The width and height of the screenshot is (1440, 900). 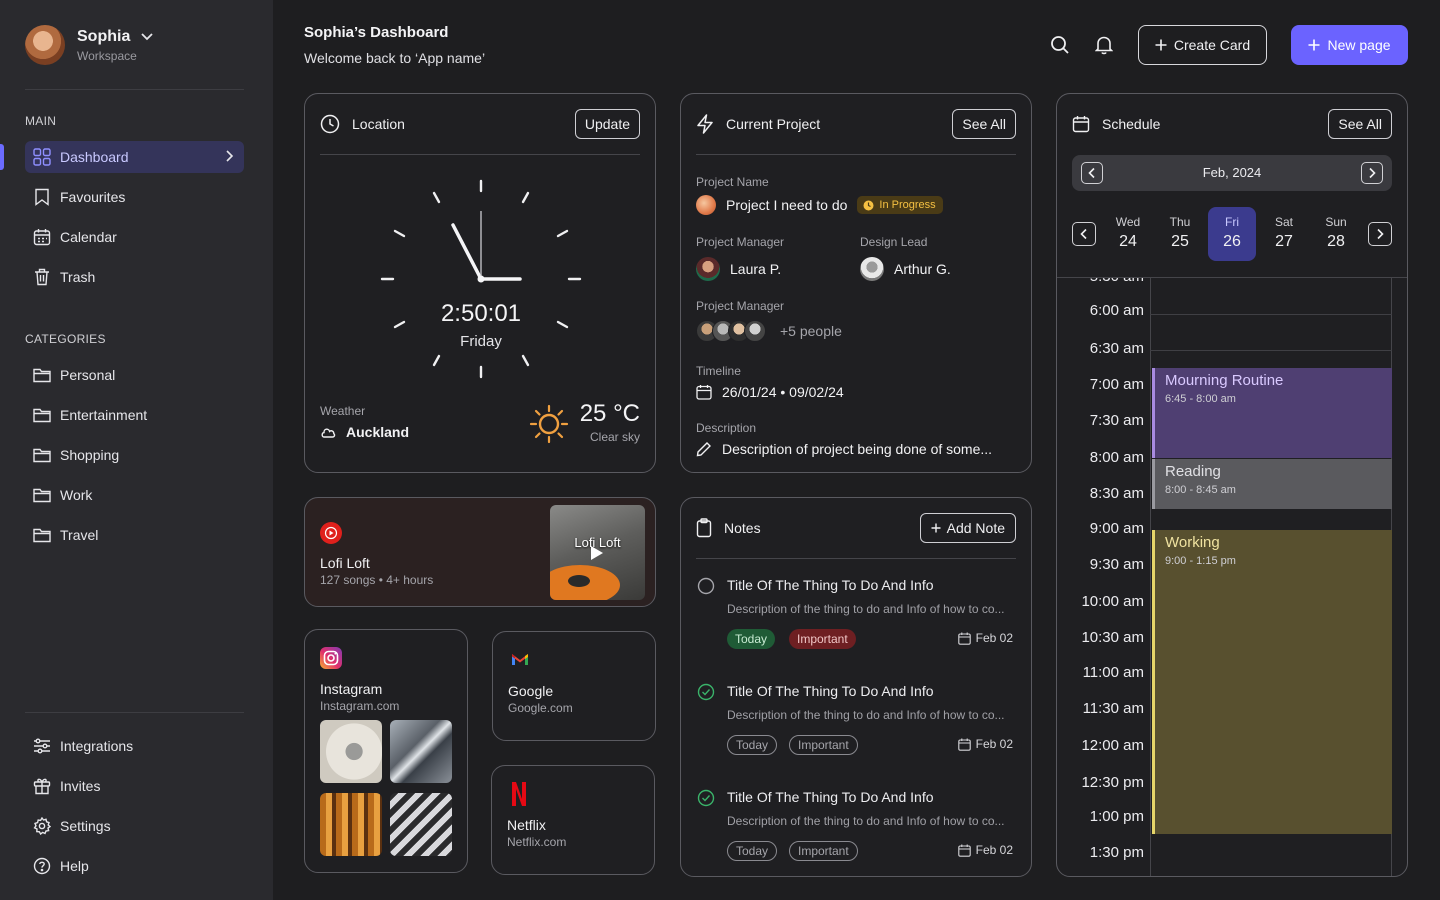 I want to click on sidebar-item-invites: Invites, so click(x=134, y=786).